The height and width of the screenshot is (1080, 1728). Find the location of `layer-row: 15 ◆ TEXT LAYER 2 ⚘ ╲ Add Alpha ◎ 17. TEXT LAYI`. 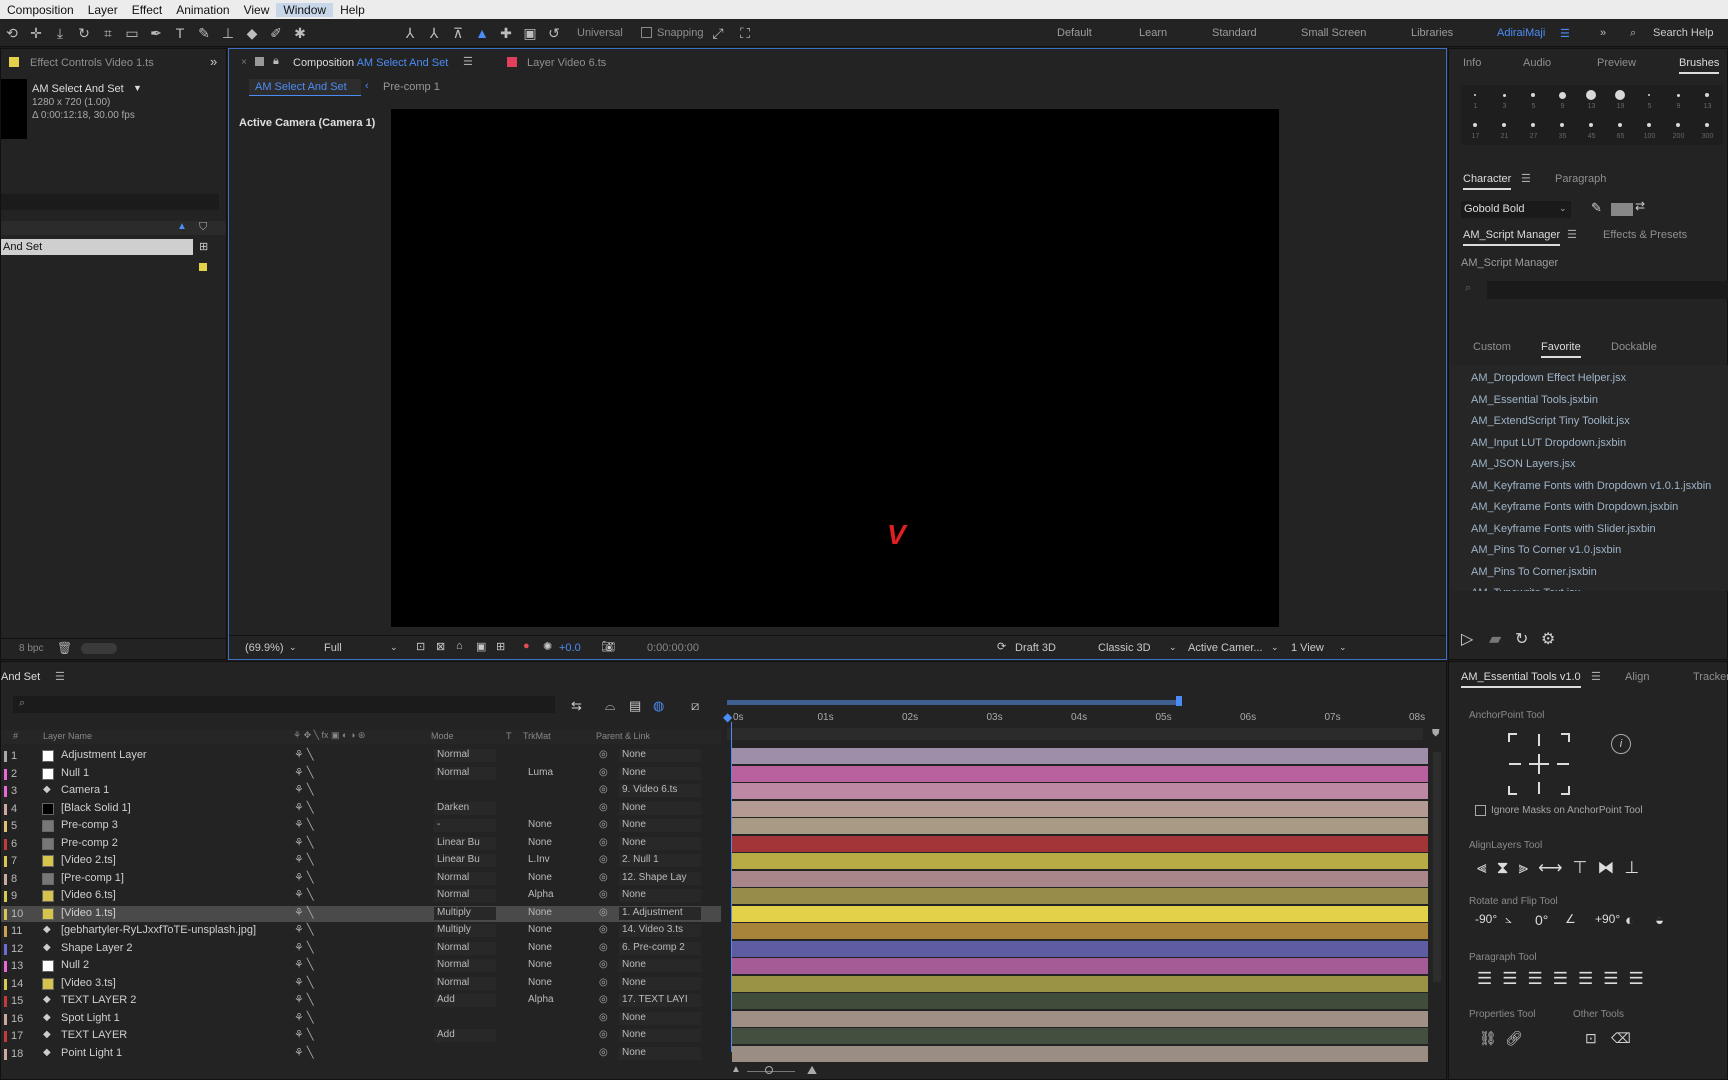

layer-row: 15 ◆ TEXT LAYER 2 ⚘ ╲ Add Alpha ◎ 17. TEXT LAYI is located at coordinates (361, 1001).